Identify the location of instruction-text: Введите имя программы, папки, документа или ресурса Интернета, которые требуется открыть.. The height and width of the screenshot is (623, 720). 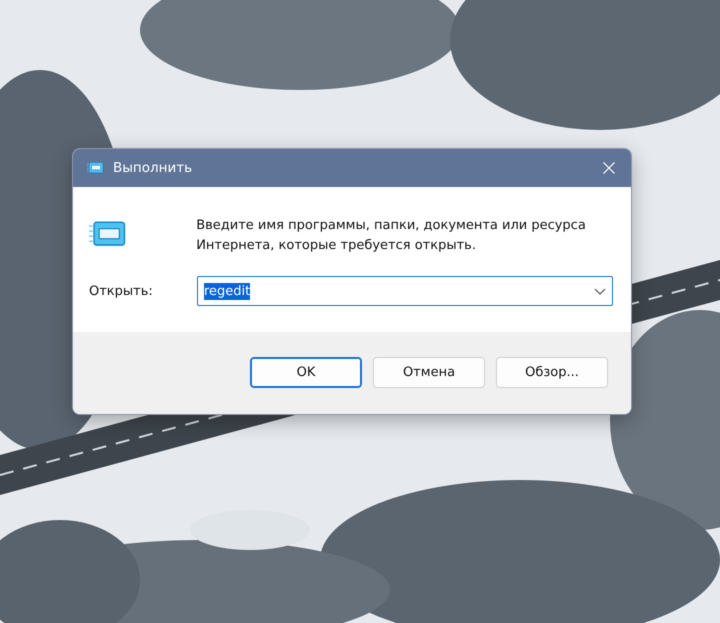
(391, 236).